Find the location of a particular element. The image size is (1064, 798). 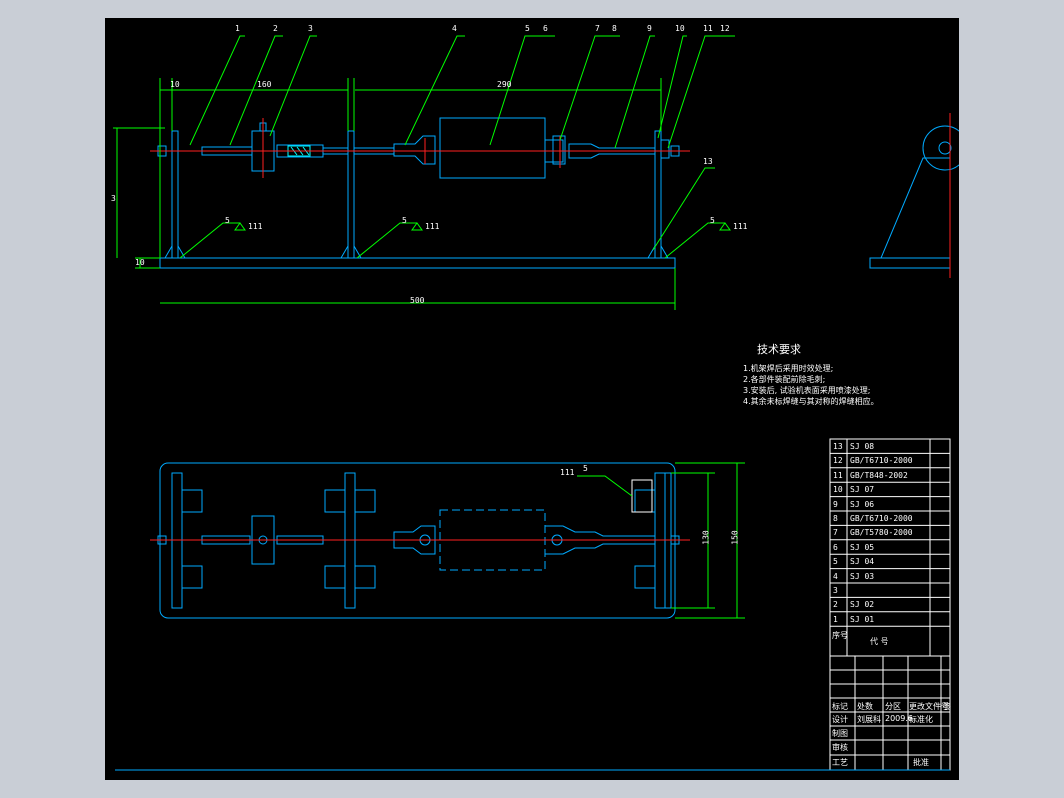

weld-fillet-middle is located at coordinates (351, 252).